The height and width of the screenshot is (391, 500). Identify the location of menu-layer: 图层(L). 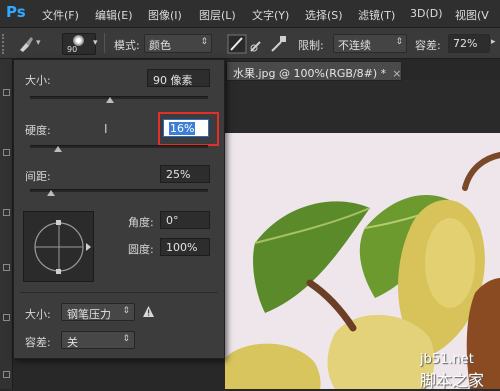
(217, 15).